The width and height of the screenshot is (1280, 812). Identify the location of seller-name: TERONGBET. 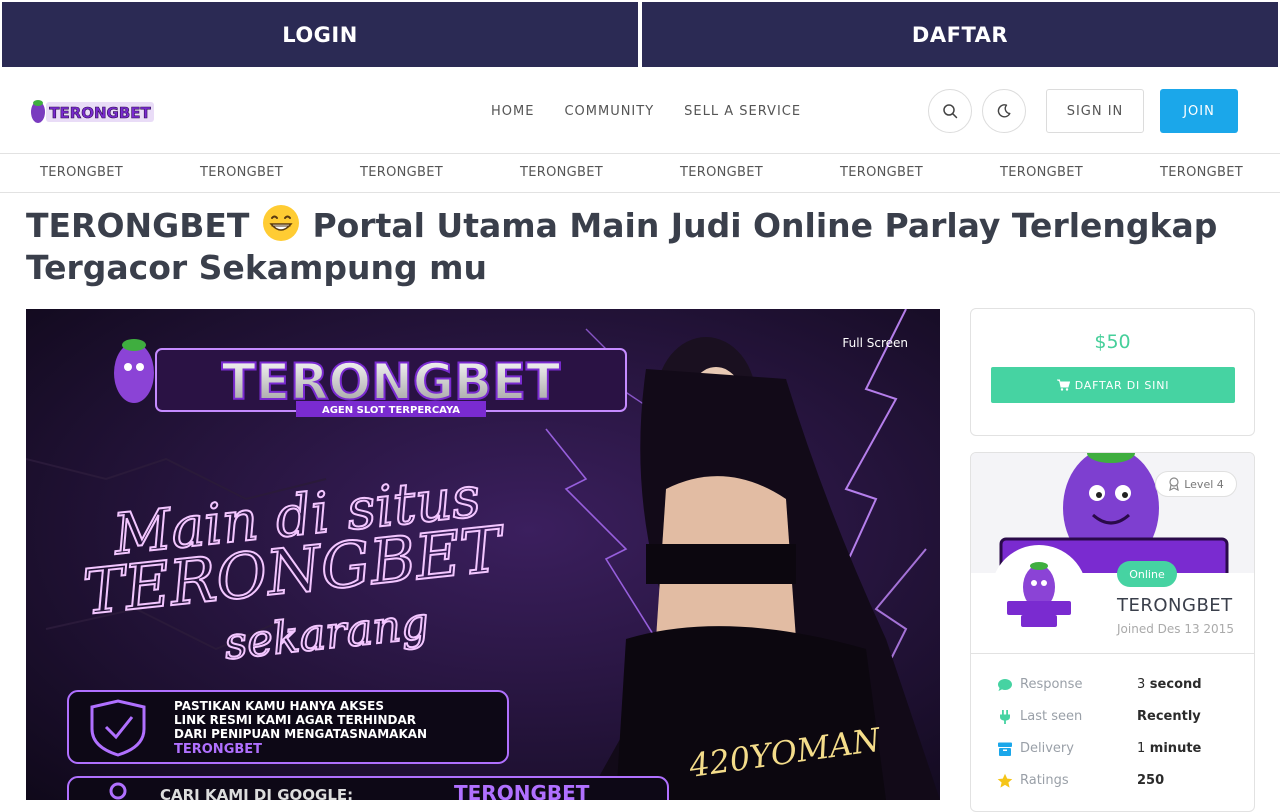
(1175, 605).